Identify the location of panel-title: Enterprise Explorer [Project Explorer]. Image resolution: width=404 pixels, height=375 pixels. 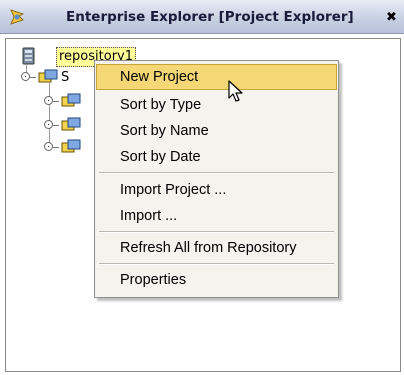
(210, 17).